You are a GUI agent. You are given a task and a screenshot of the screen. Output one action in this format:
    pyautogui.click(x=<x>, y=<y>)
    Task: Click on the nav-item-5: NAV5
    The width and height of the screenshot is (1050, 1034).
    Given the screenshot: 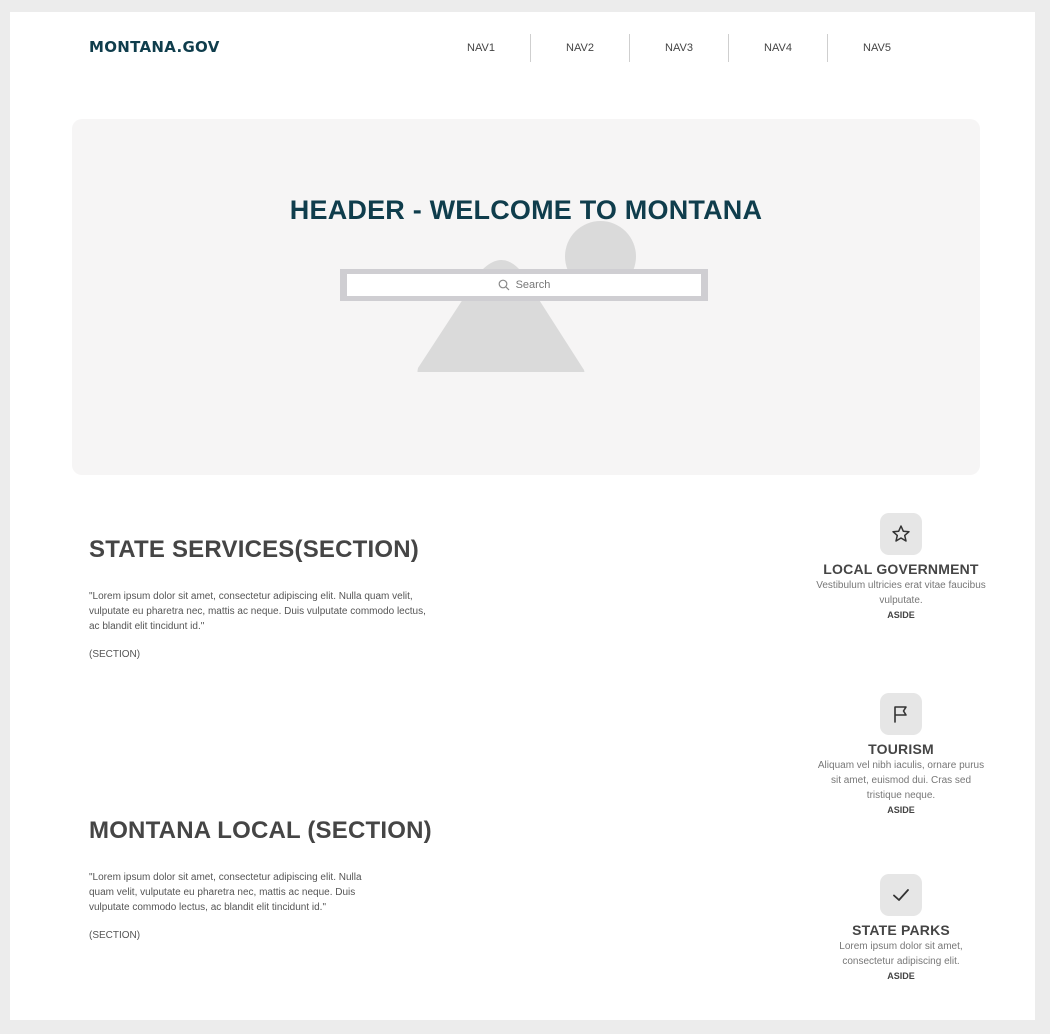 What is the action you would take?
    pyautogui.click(x=876, y=48)
    